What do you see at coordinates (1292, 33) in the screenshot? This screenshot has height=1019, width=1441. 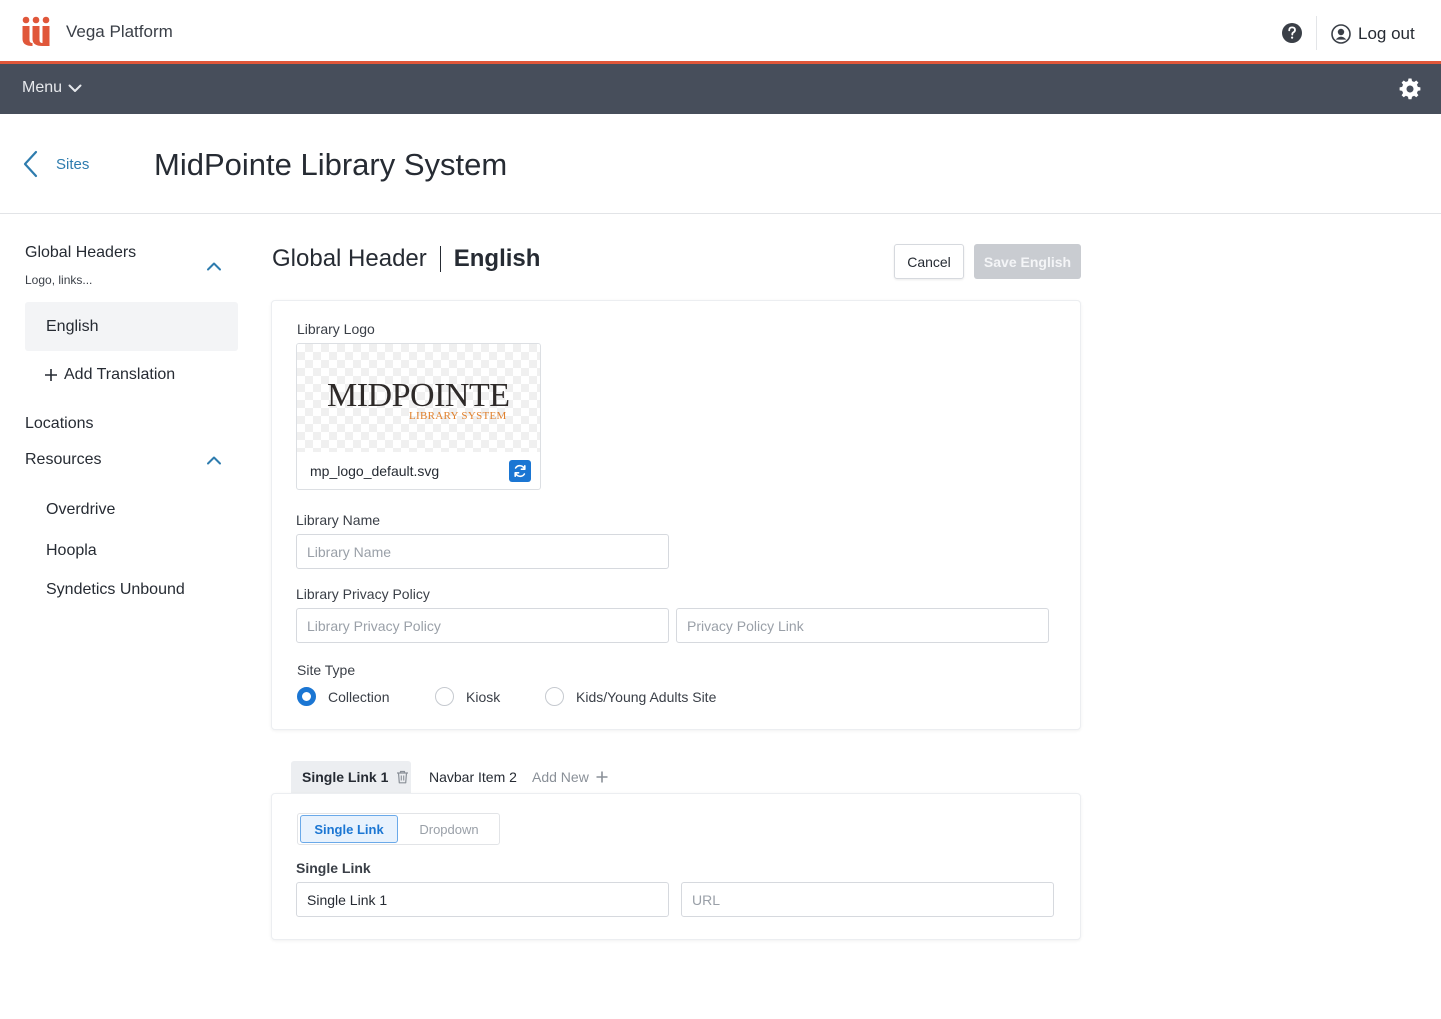 I see `help-icon` at bounding box center [1292, 33].